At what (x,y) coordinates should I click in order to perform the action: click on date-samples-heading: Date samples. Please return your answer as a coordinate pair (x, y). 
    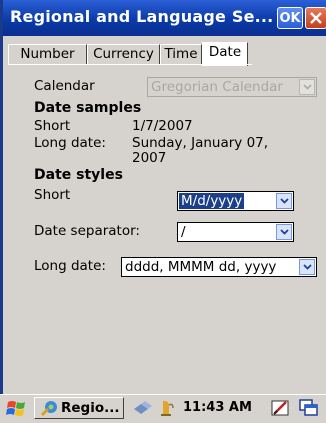
    Looking at the image, I should click on (88, 108).